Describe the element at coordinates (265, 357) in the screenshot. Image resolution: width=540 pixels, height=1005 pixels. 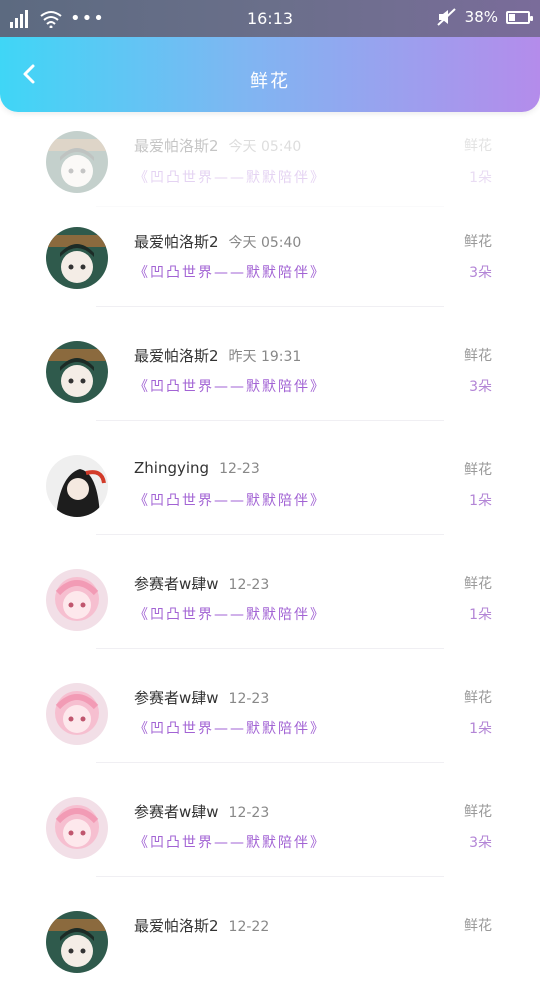
I see `send-date: 昨天 19:31` at that location.